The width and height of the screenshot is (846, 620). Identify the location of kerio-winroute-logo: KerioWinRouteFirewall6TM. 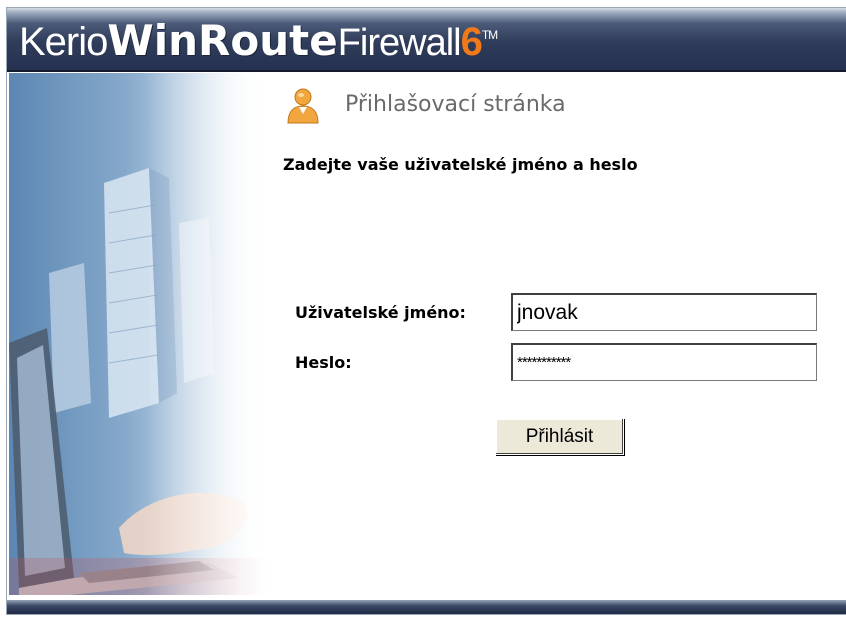
(258, 40).